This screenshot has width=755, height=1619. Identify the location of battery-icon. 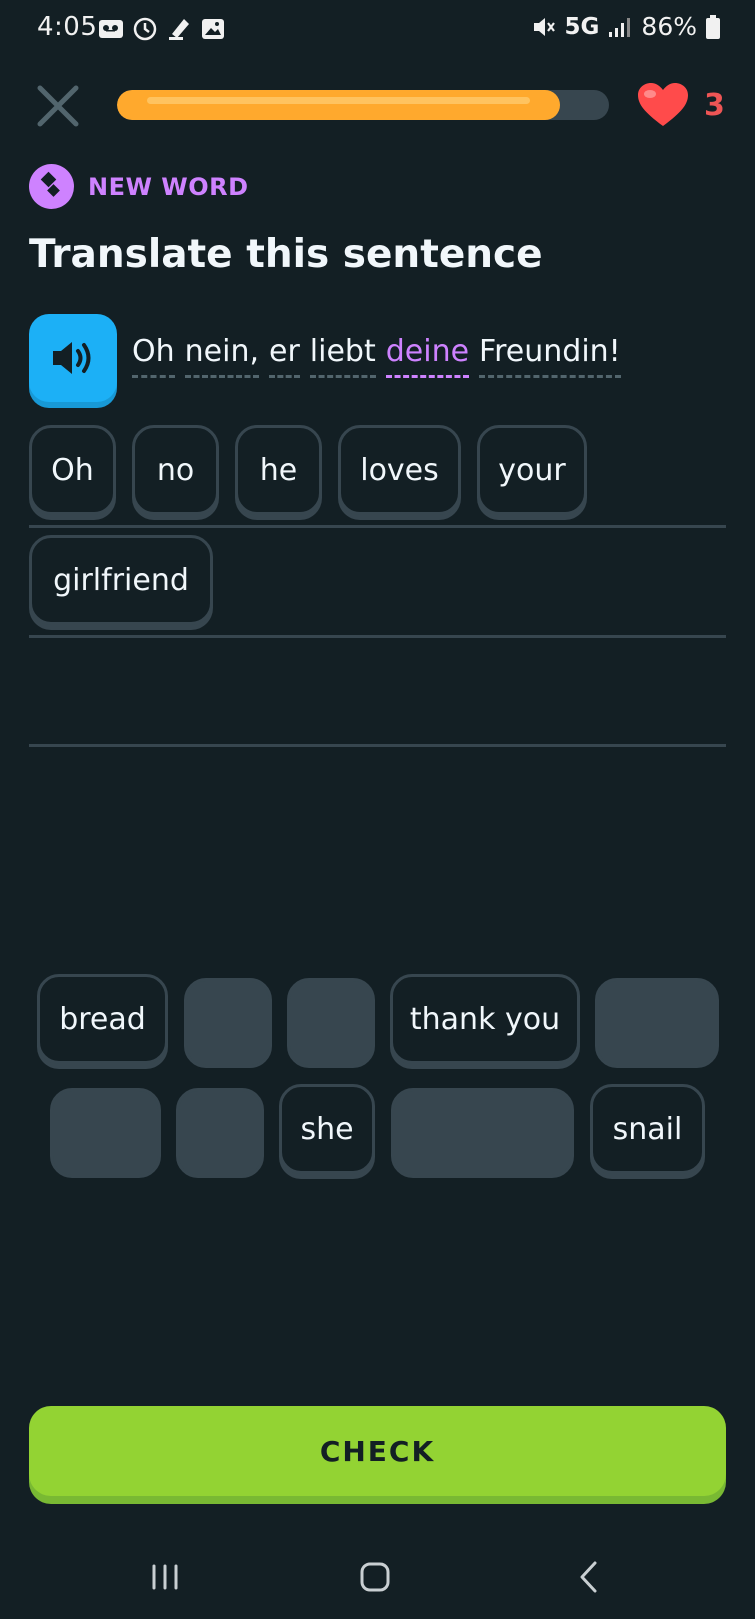
(713, 26).